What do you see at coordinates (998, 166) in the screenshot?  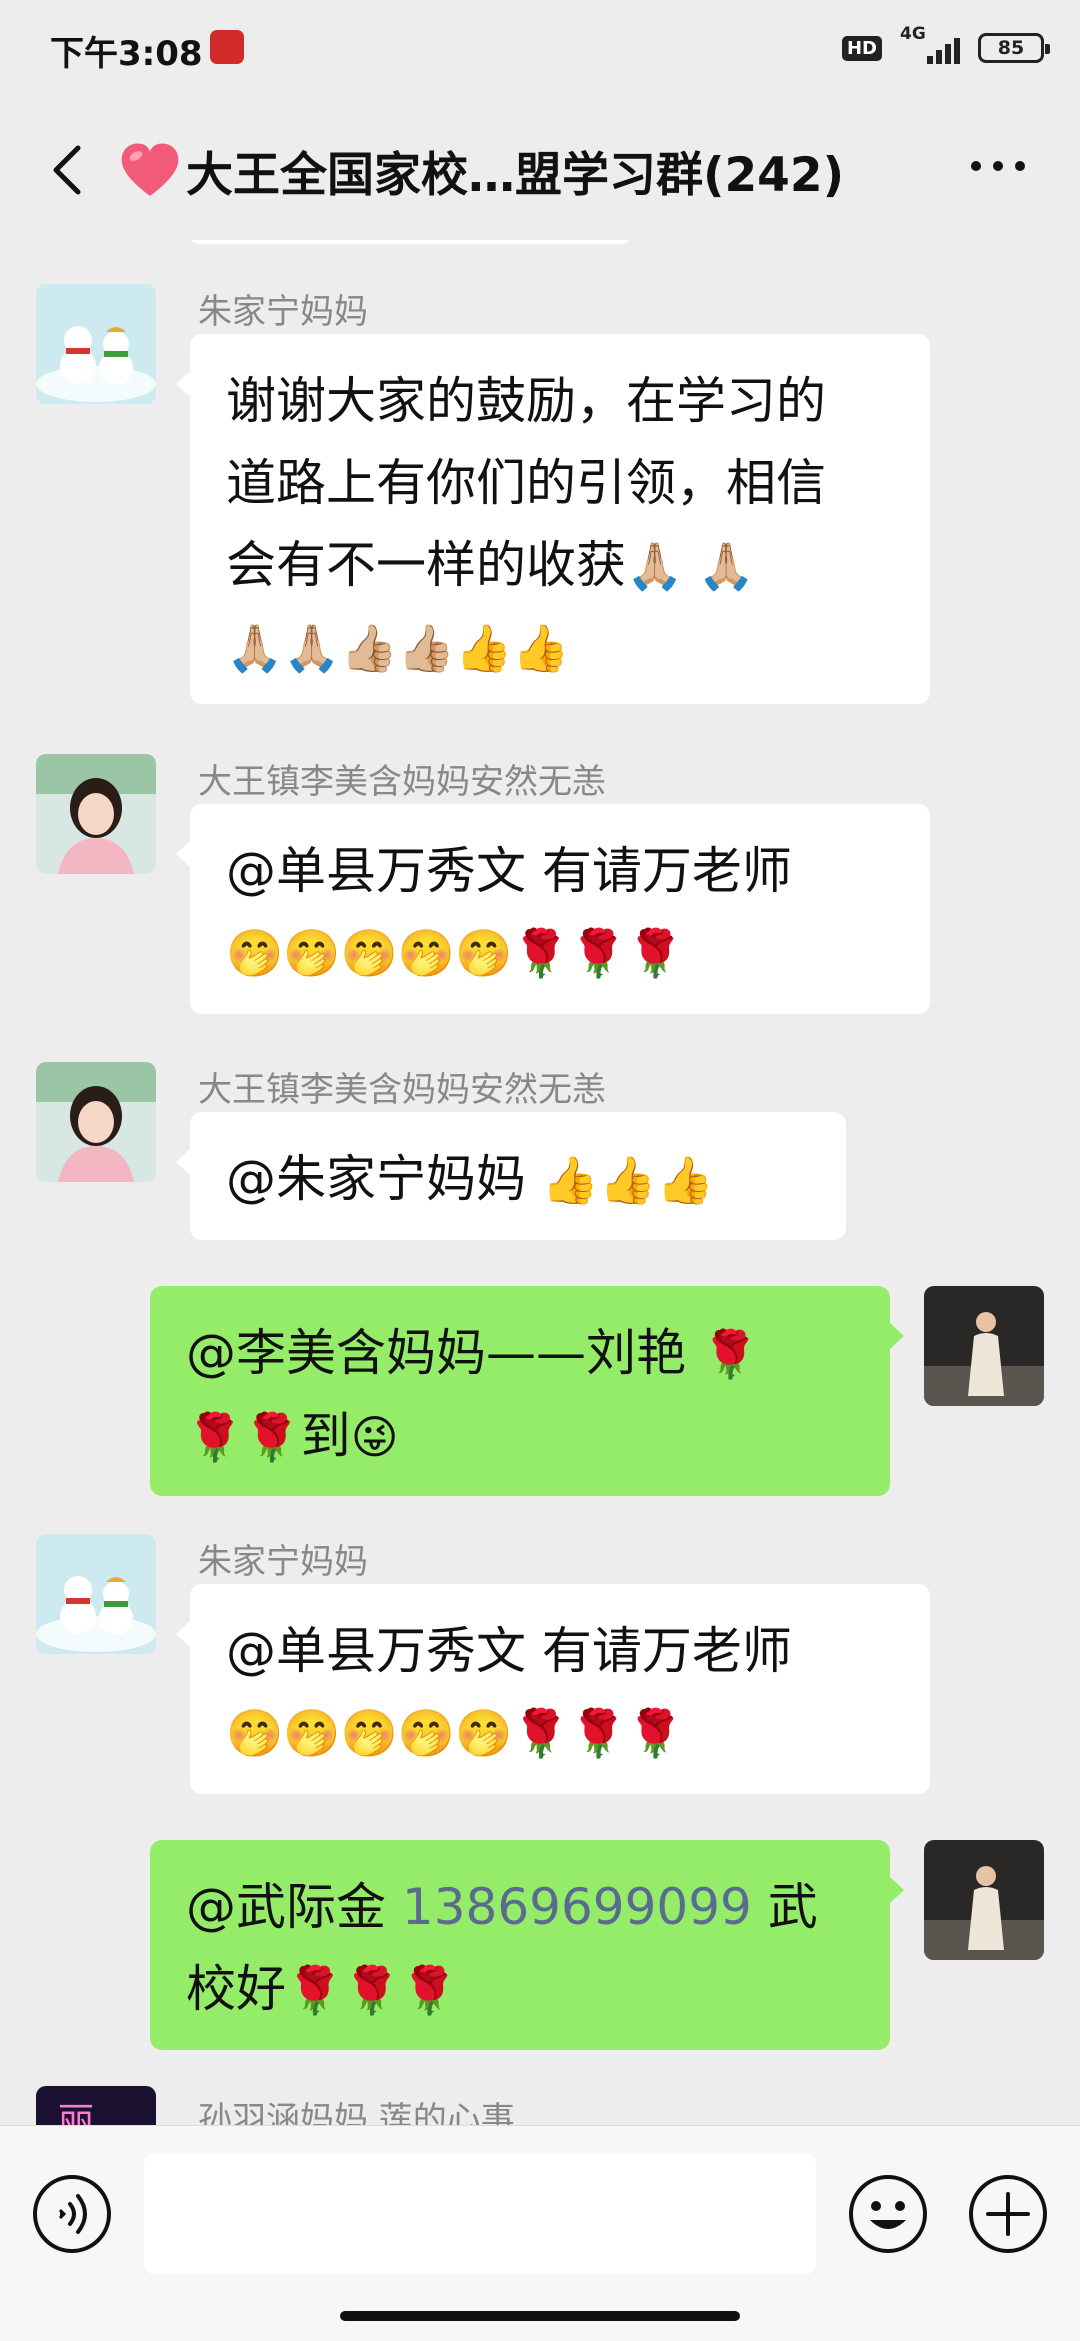 I see `more-options-icon` at bounding box center [998, 166].